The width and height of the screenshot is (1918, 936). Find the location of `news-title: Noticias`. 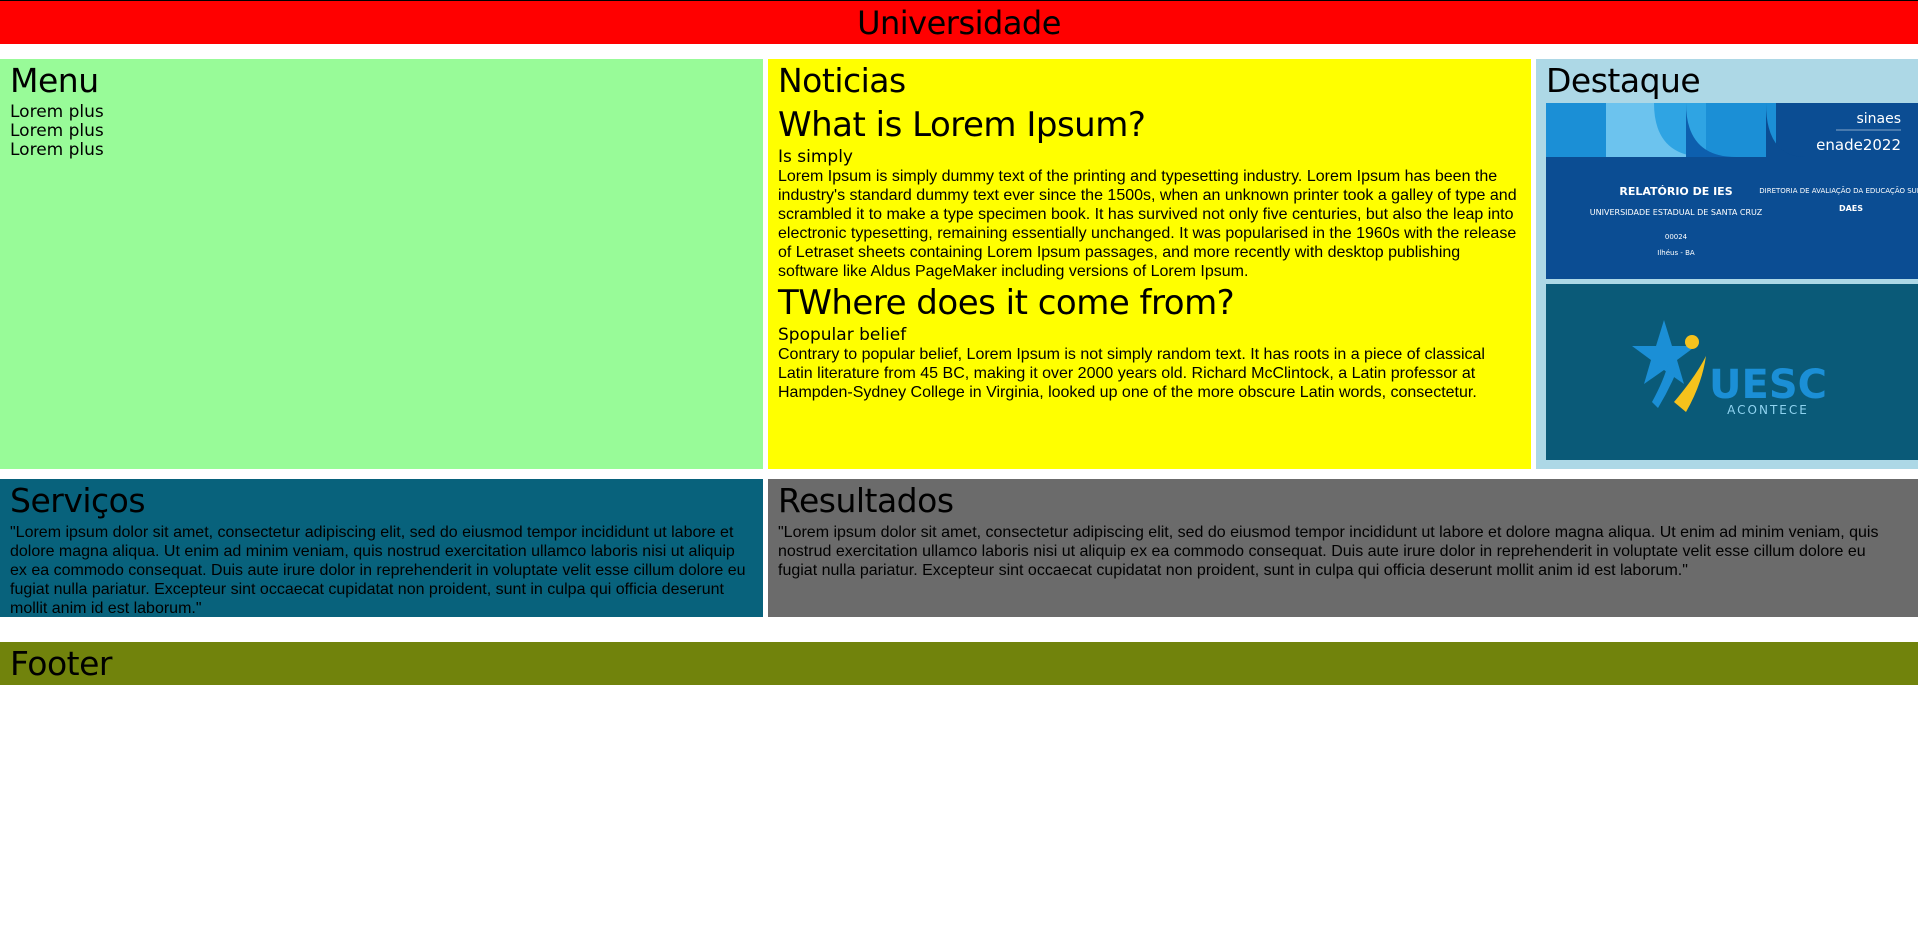

news-title: Noticias is located at coordinates (842, 80).